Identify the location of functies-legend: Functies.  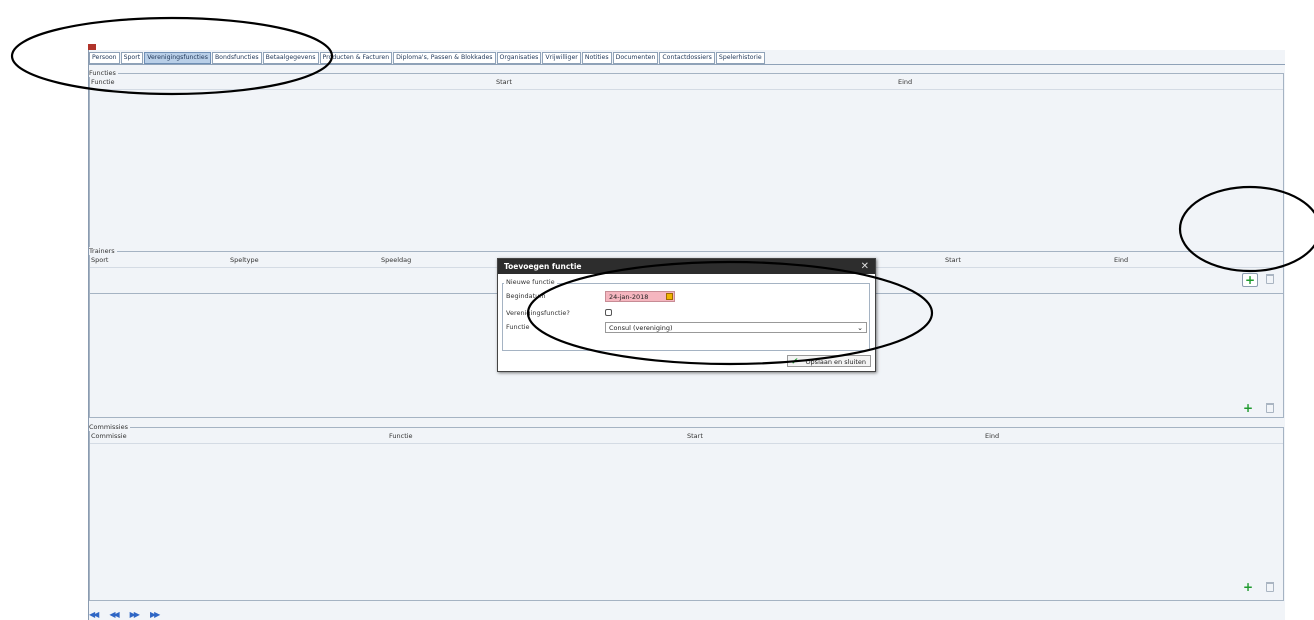
(103, 73).